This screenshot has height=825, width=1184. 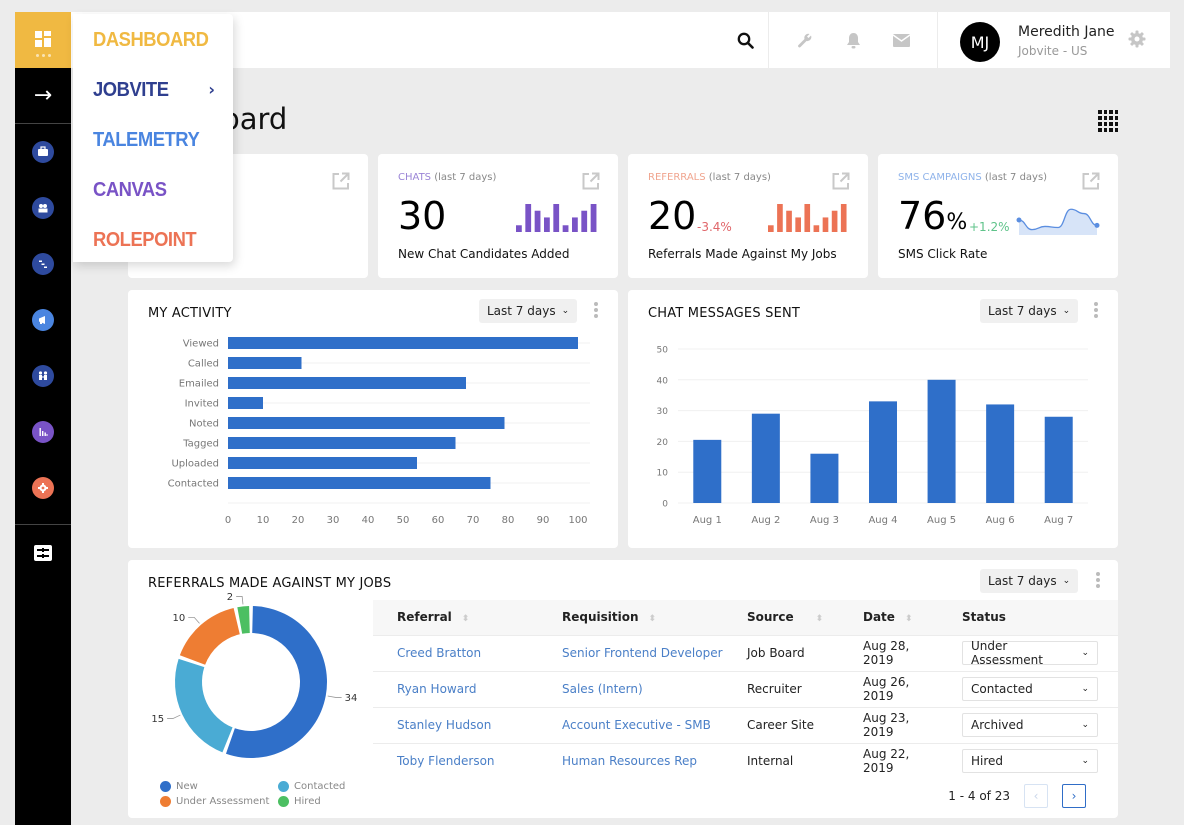 What do you see at coordinates (351, 698) in the screenshot?
I see `slice-value-label: 34` at bounding box center [351, 698].